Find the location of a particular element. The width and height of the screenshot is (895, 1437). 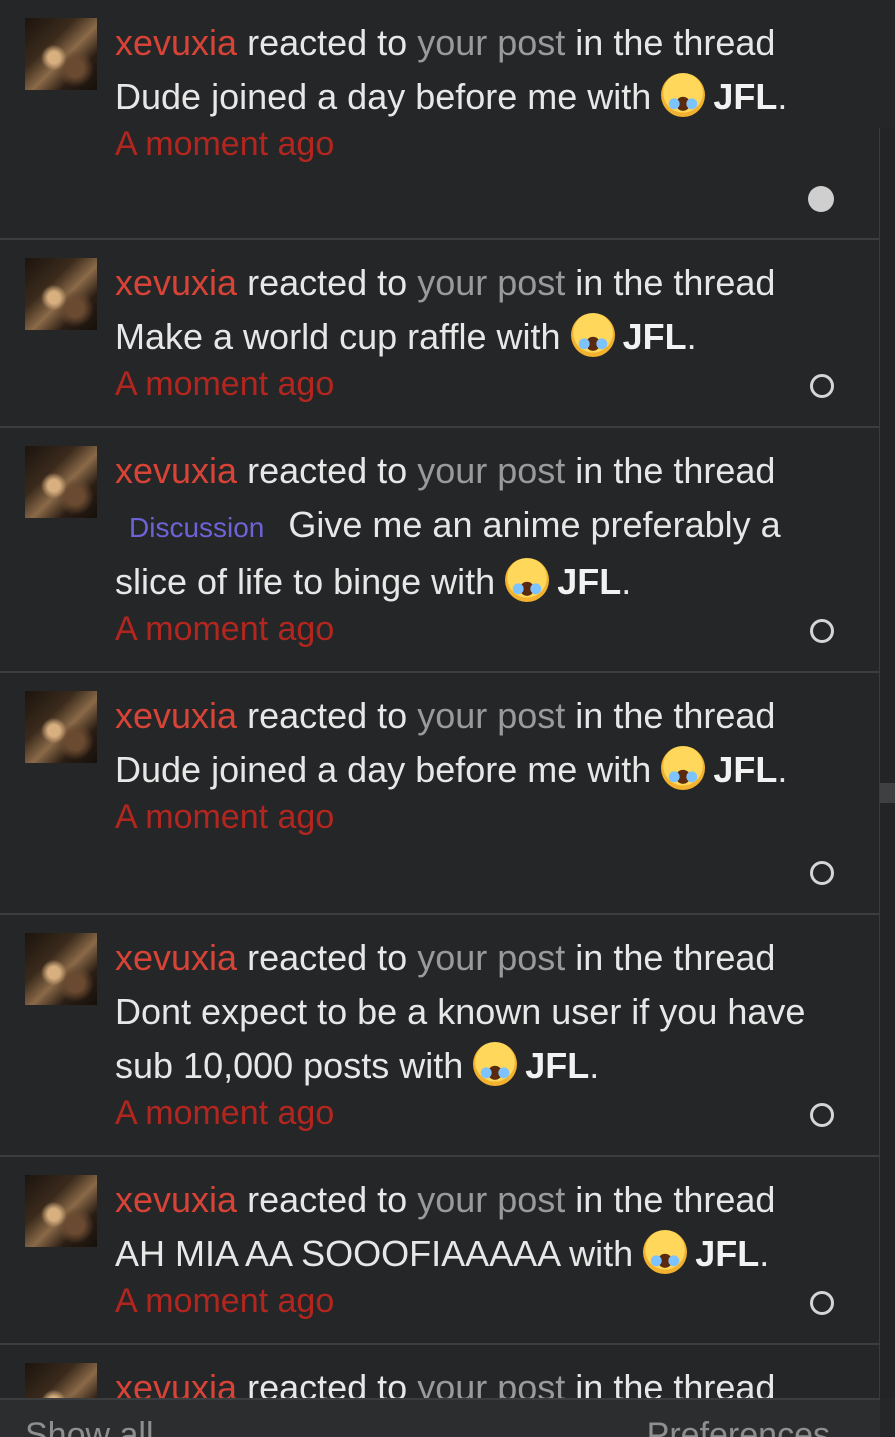

scrollbar is located at coordinates (887, 763).